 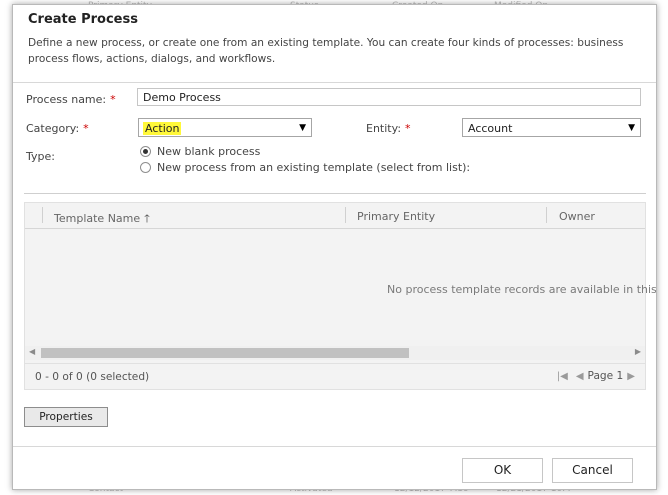 What do you see at coordinates (562, 376) in the screenshot?
I see `first-page-icon: |◀` at bounding box center [562, 376].